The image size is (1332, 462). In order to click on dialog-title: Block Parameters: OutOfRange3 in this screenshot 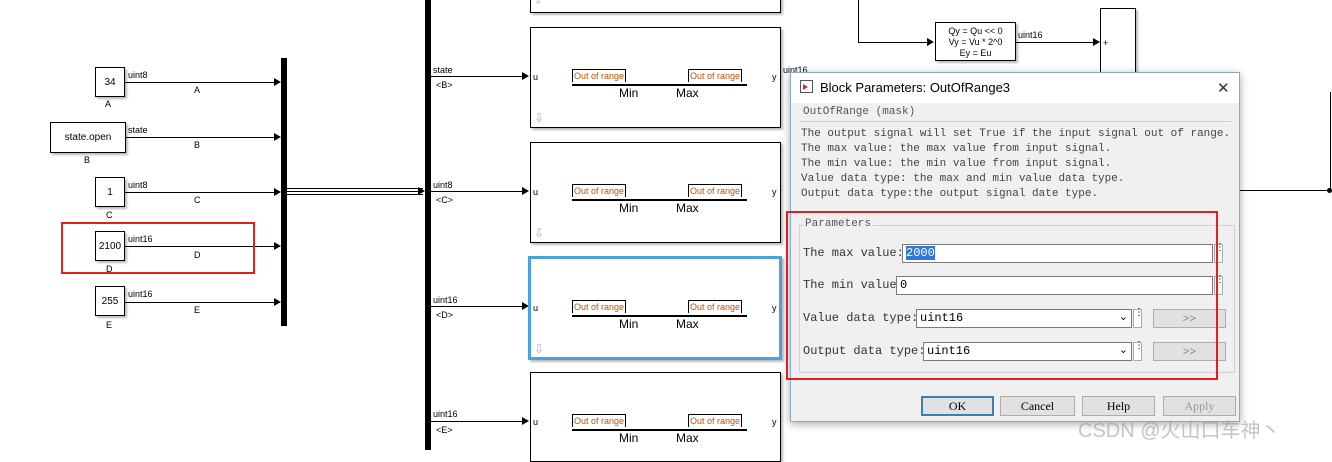, I will do `click(915, 87)`.